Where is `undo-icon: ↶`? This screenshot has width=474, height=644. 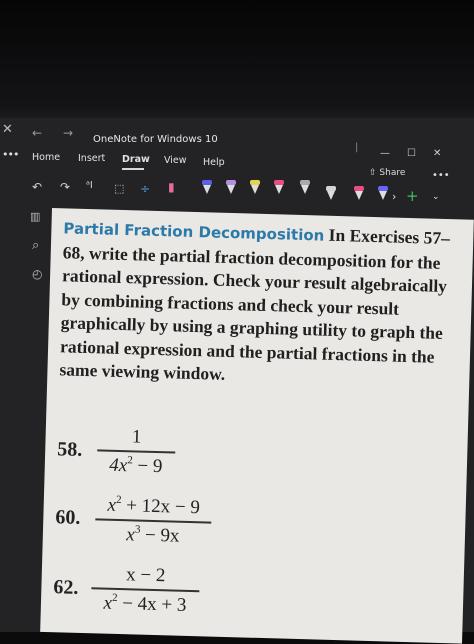
undo-icon: ↶ is located at coordinates (37, 187).